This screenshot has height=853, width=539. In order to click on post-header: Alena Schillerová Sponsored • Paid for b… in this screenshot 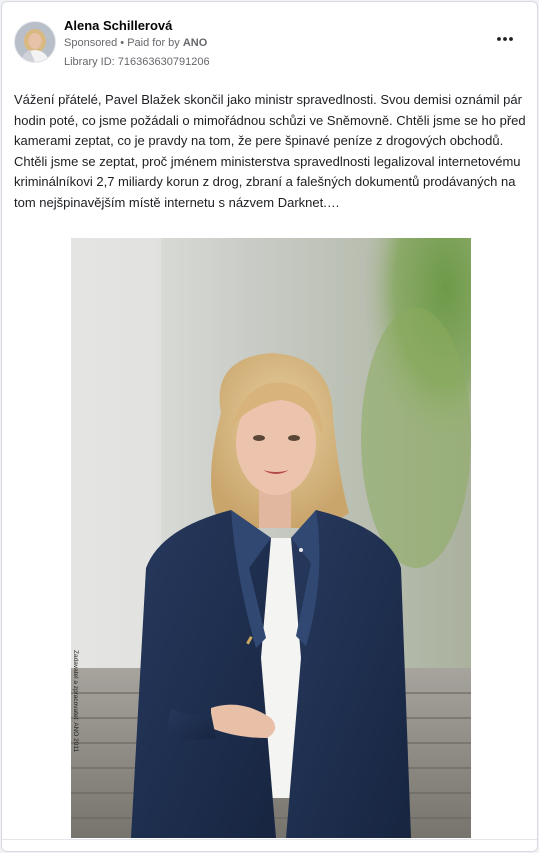, I will do `click(269, 44)`.